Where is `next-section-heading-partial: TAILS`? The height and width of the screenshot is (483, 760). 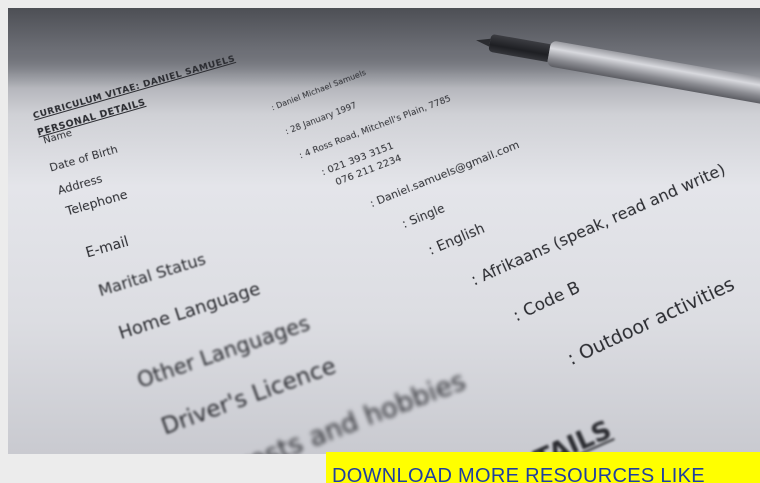 next-section-heading-partial: TAILS is located at coordinates (573, 434).